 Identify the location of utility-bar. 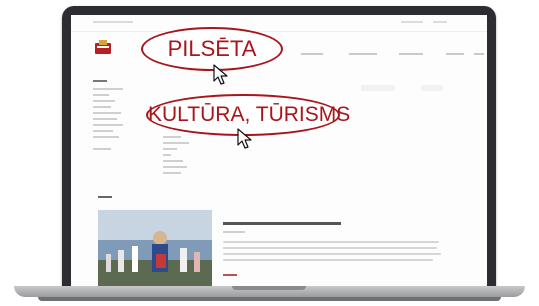
(279, 23).